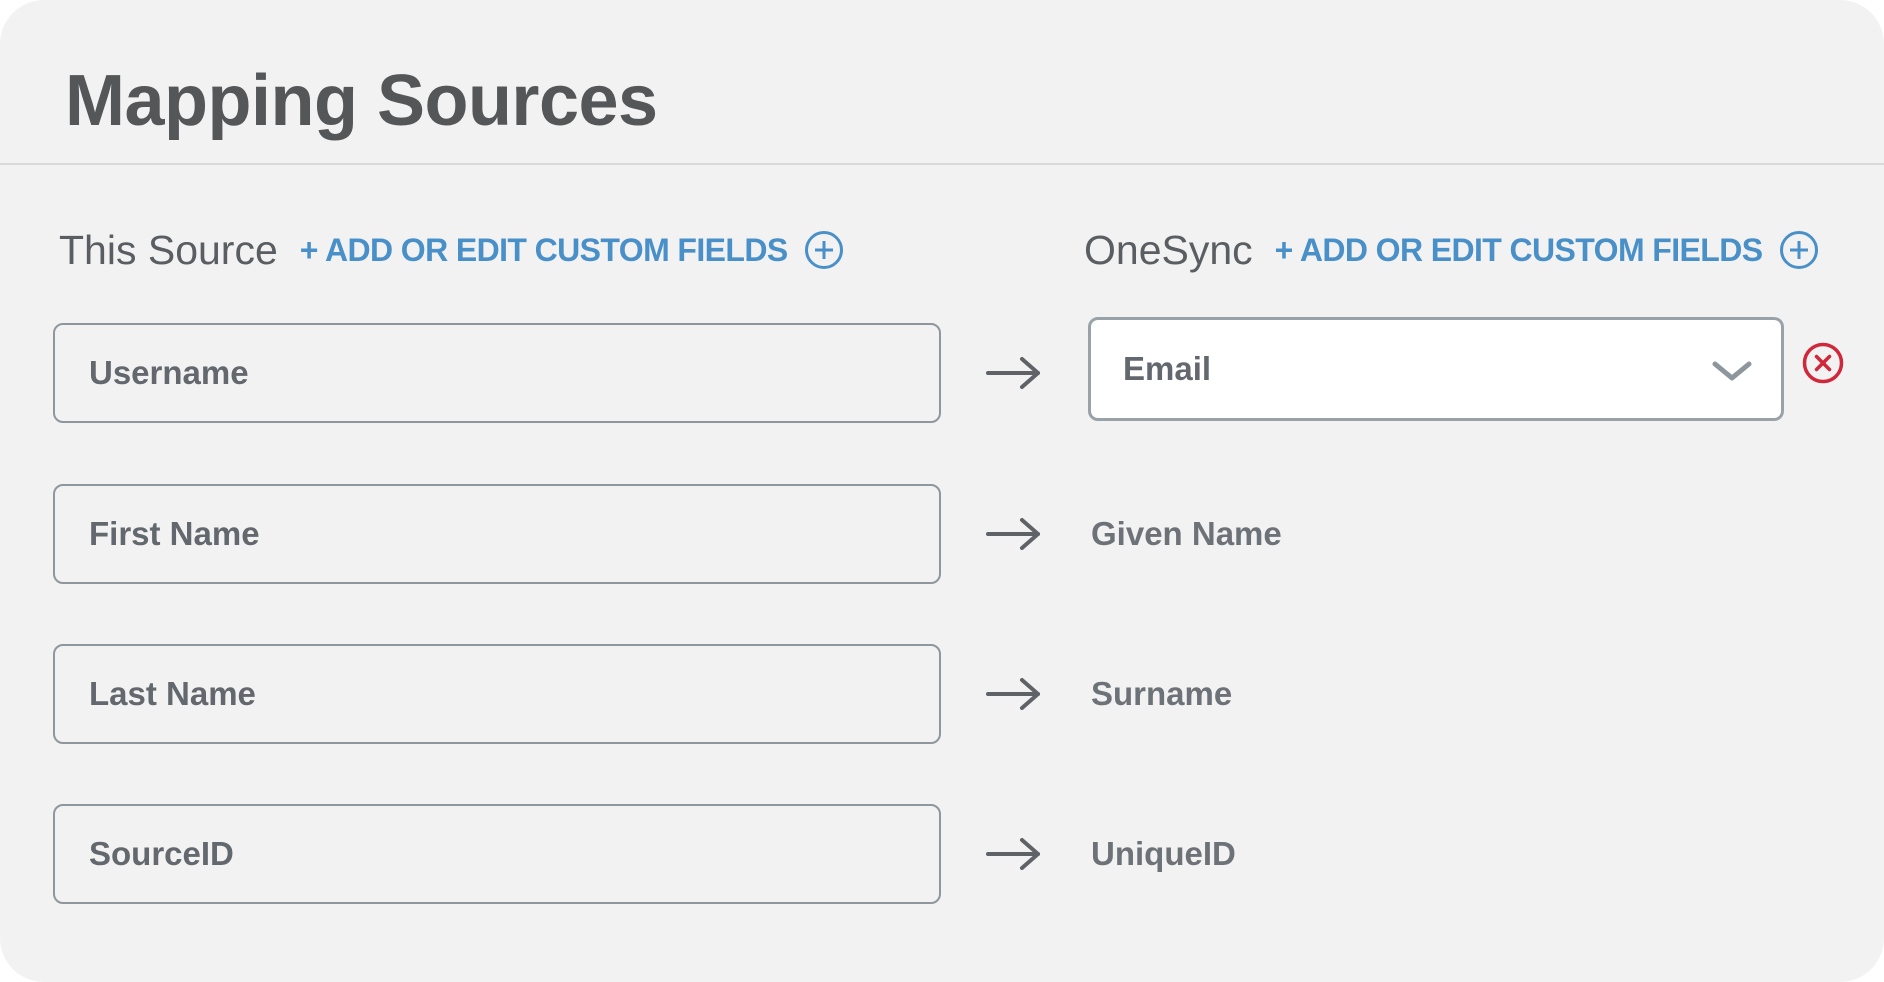 This screenshot has width=1884, height=982. What do you see at coordinates (543, 249) in the screenshot?
I see `source-add-custom-fields-label: + ADD OR EDIT CUSTOM FIELDS` at bounding box center [543, 249].